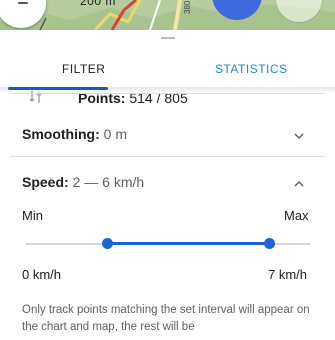 This screenshot has width=335, height=340. I want to click on range-max-value: 7 km/h, so click(288, 274).